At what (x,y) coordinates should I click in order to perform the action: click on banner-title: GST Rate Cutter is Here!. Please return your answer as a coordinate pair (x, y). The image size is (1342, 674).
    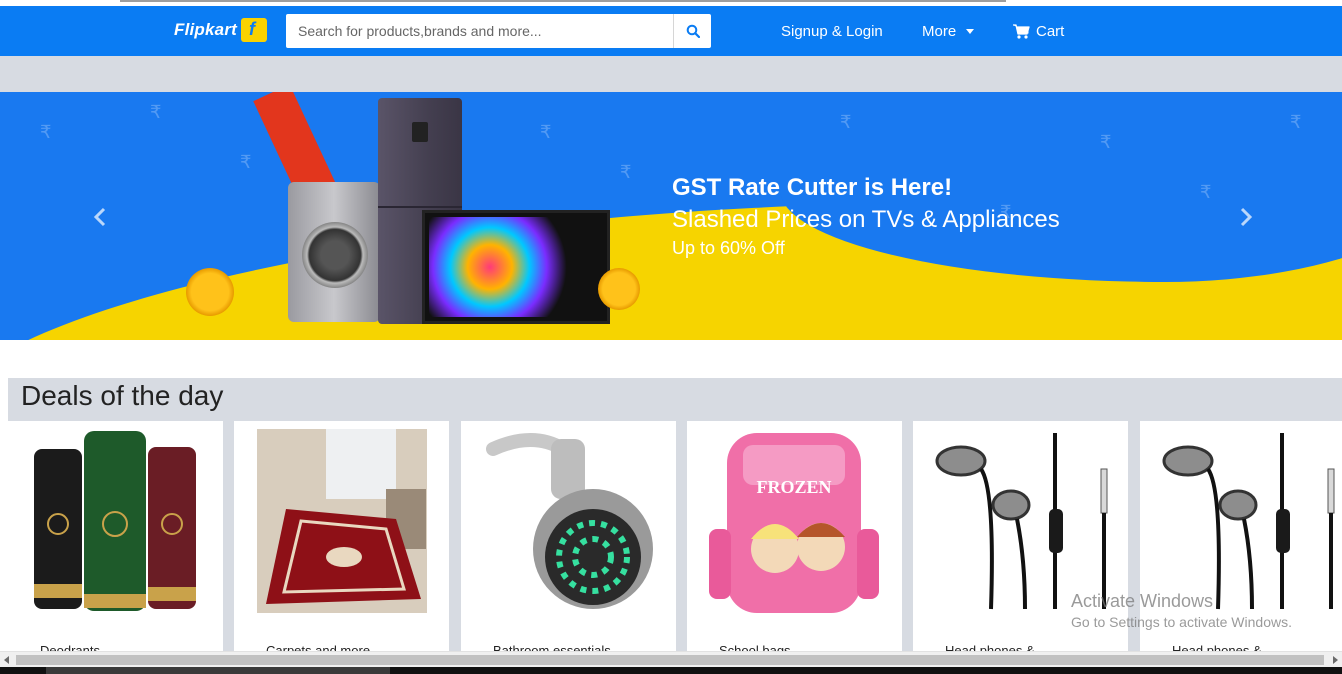
    Looking at the image, I should click on (812, 187).